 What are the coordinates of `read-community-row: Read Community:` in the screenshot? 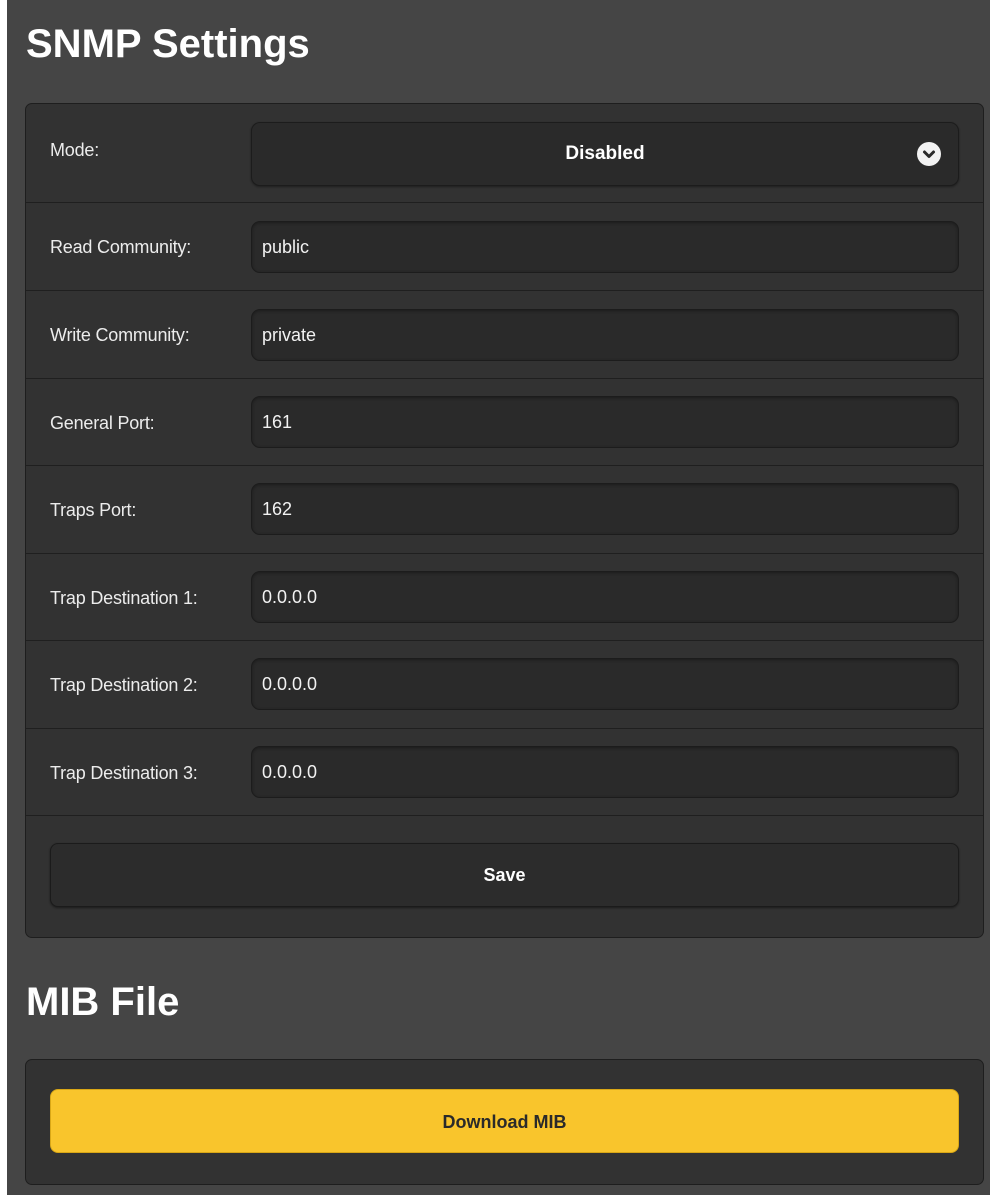 It's located at (504, 247).